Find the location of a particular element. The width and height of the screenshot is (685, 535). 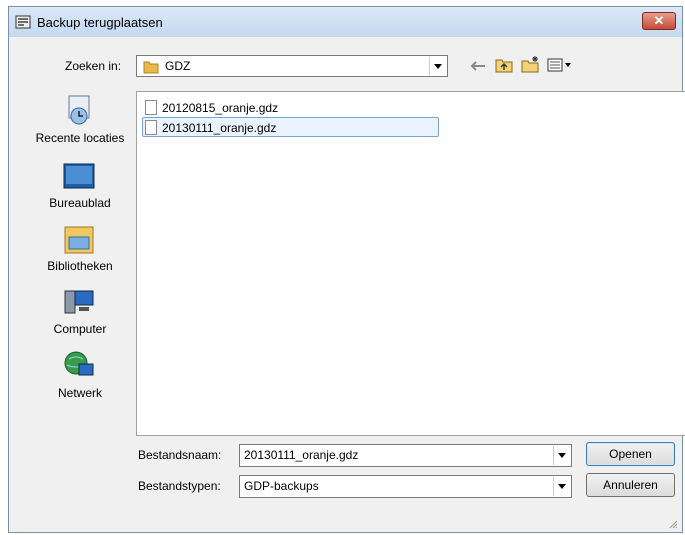

view-menu-icon is located at coordinates (560, 65).